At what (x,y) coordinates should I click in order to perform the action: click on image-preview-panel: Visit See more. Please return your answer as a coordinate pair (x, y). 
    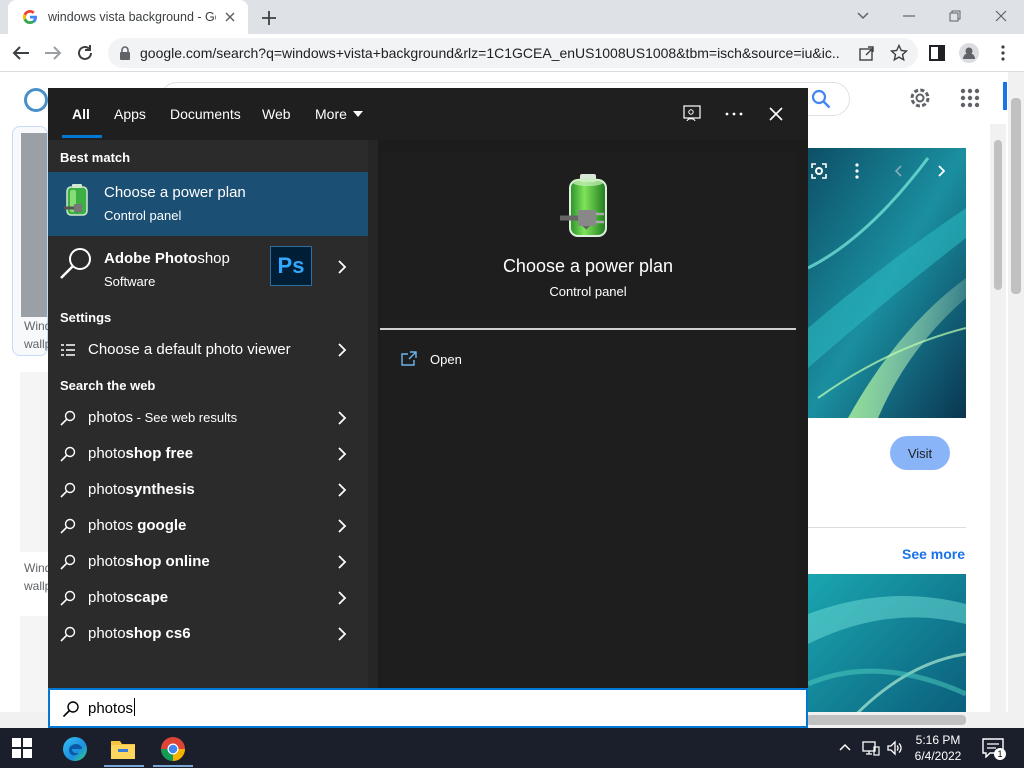
    Looking at the image, I should click on (899, 429).